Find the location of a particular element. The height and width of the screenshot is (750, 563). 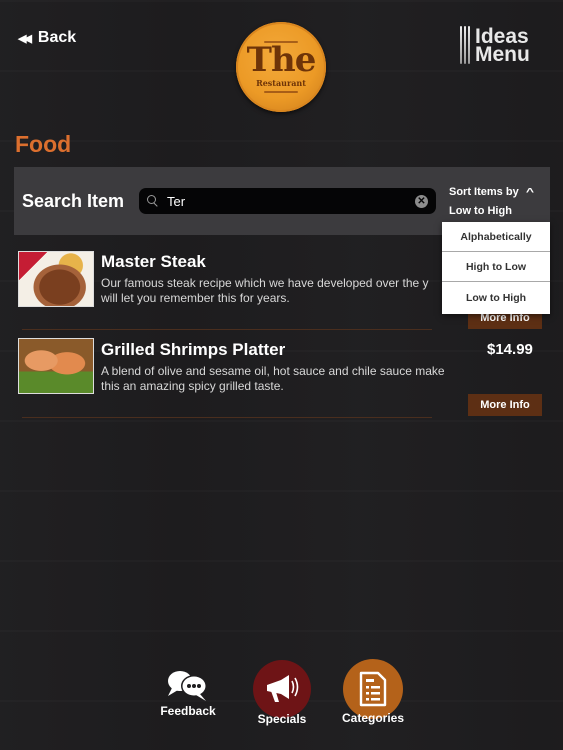

nav-label: Categories is located at coordinates (373, 718).